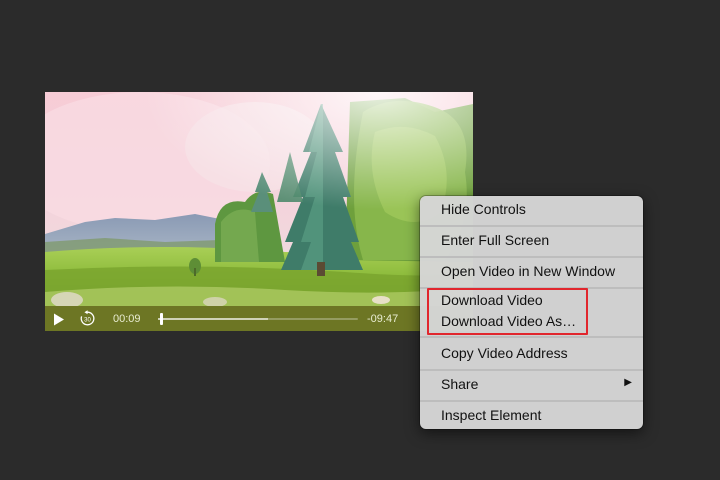 Image resolution: width=720 pixels, height=480 pixels. I want to click on menu-item-inspect-element: Inspect Element, so click(531, 415).